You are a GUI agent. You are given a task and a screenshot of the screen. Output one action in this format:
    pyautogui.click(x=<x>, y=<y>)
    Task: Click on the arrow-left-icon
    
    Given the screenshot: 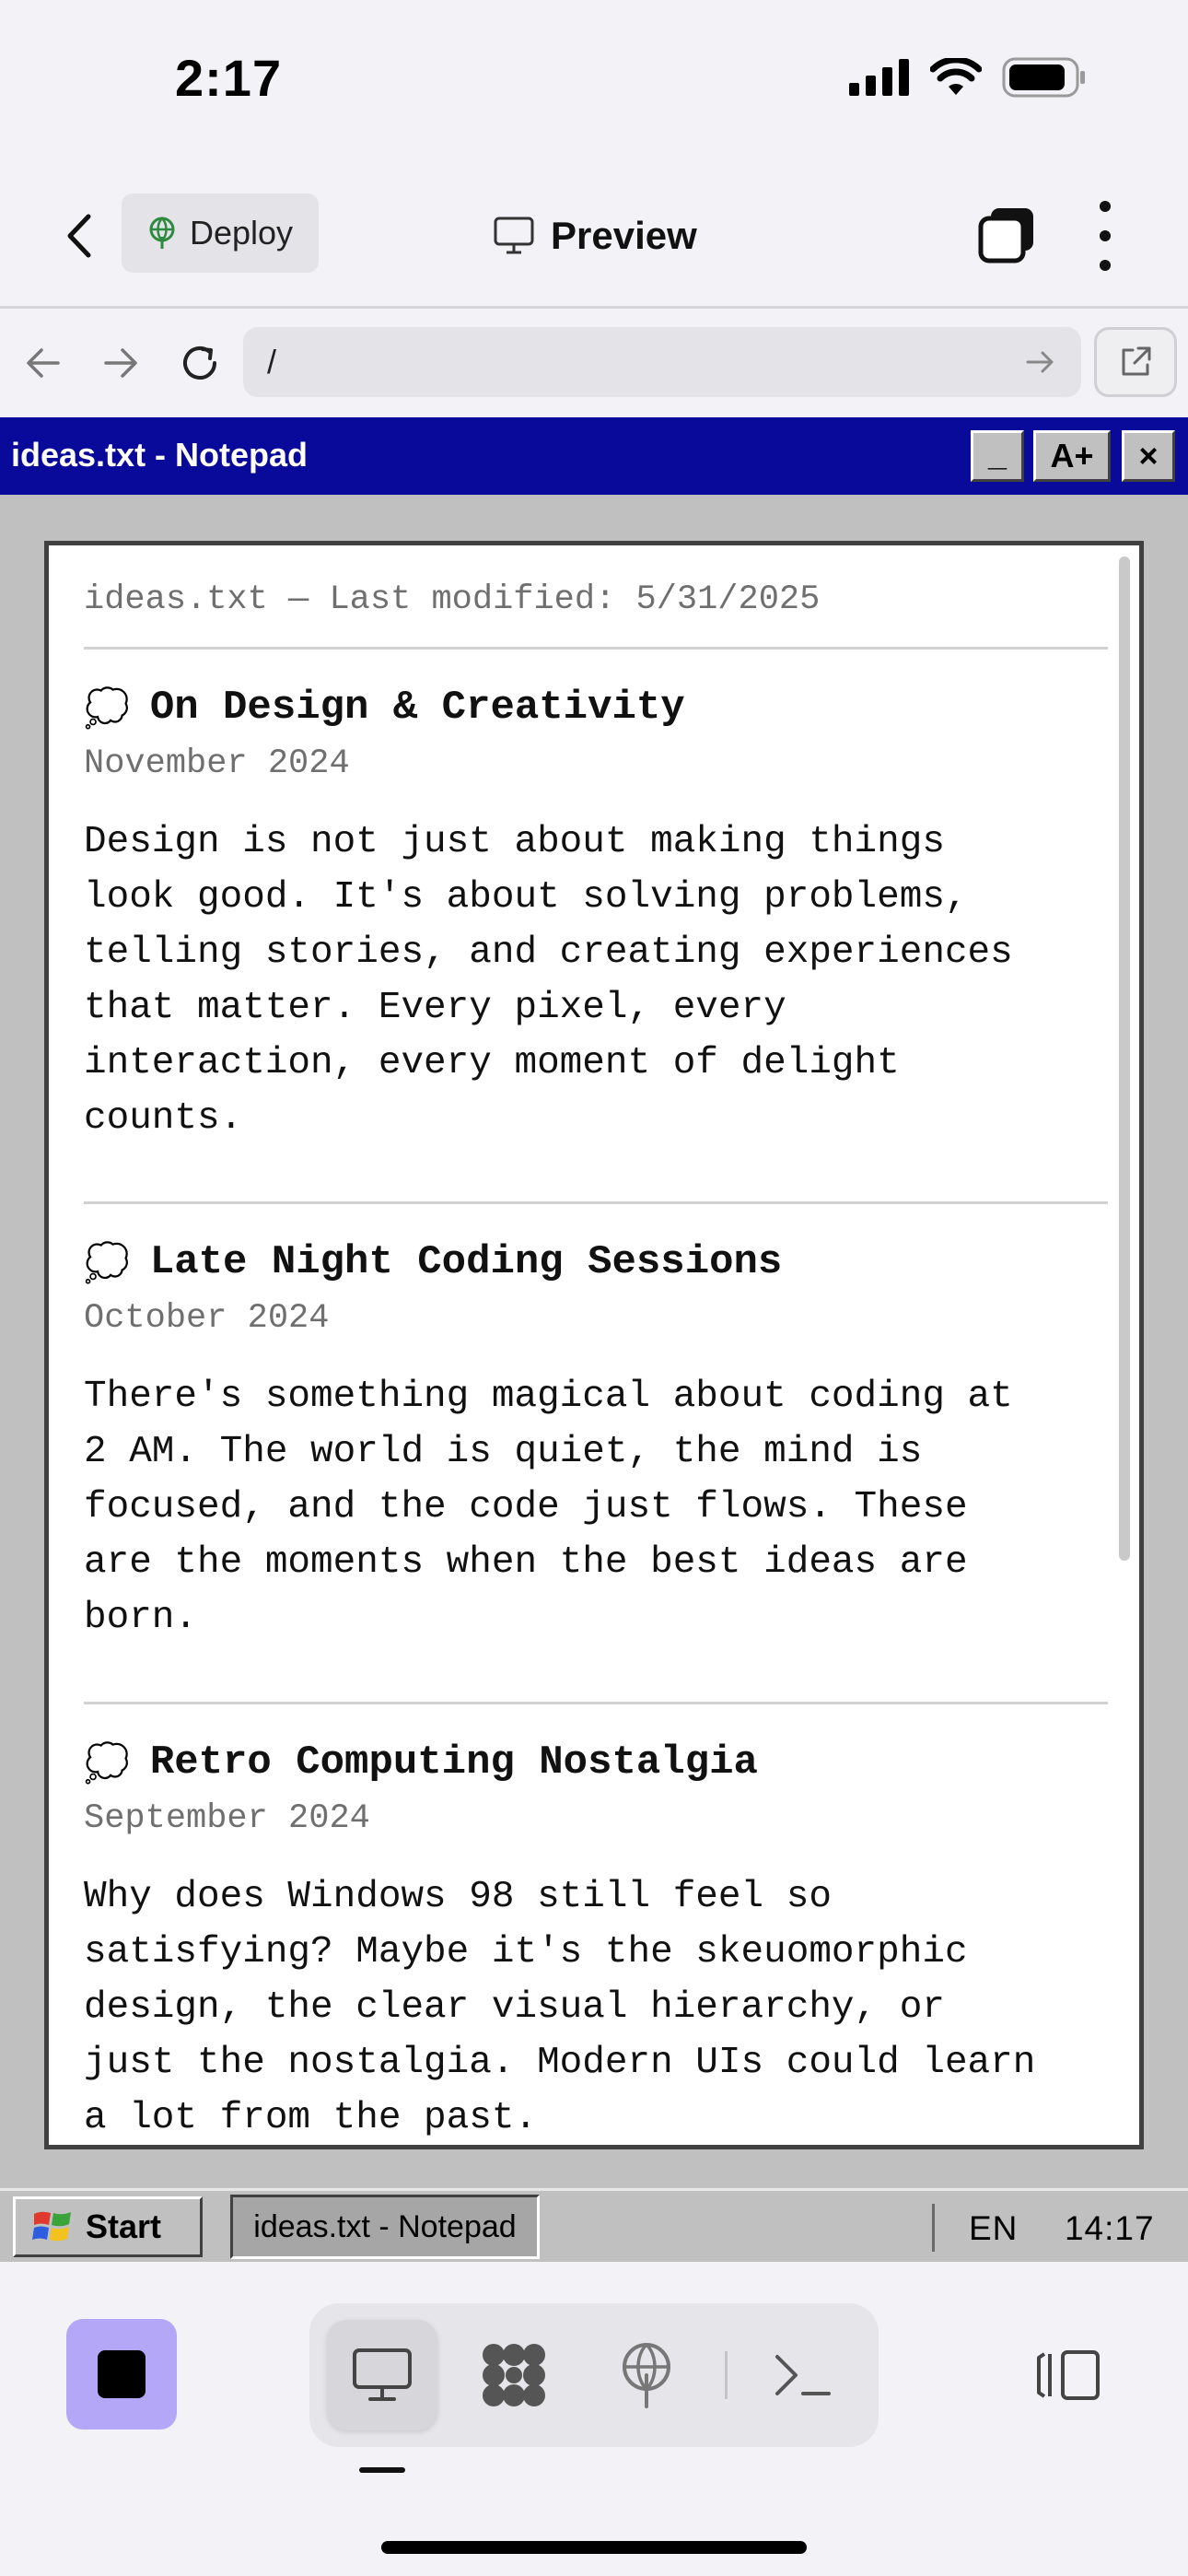 What is the action you would take?
    pyautogui.click(x=43, y=363)
    